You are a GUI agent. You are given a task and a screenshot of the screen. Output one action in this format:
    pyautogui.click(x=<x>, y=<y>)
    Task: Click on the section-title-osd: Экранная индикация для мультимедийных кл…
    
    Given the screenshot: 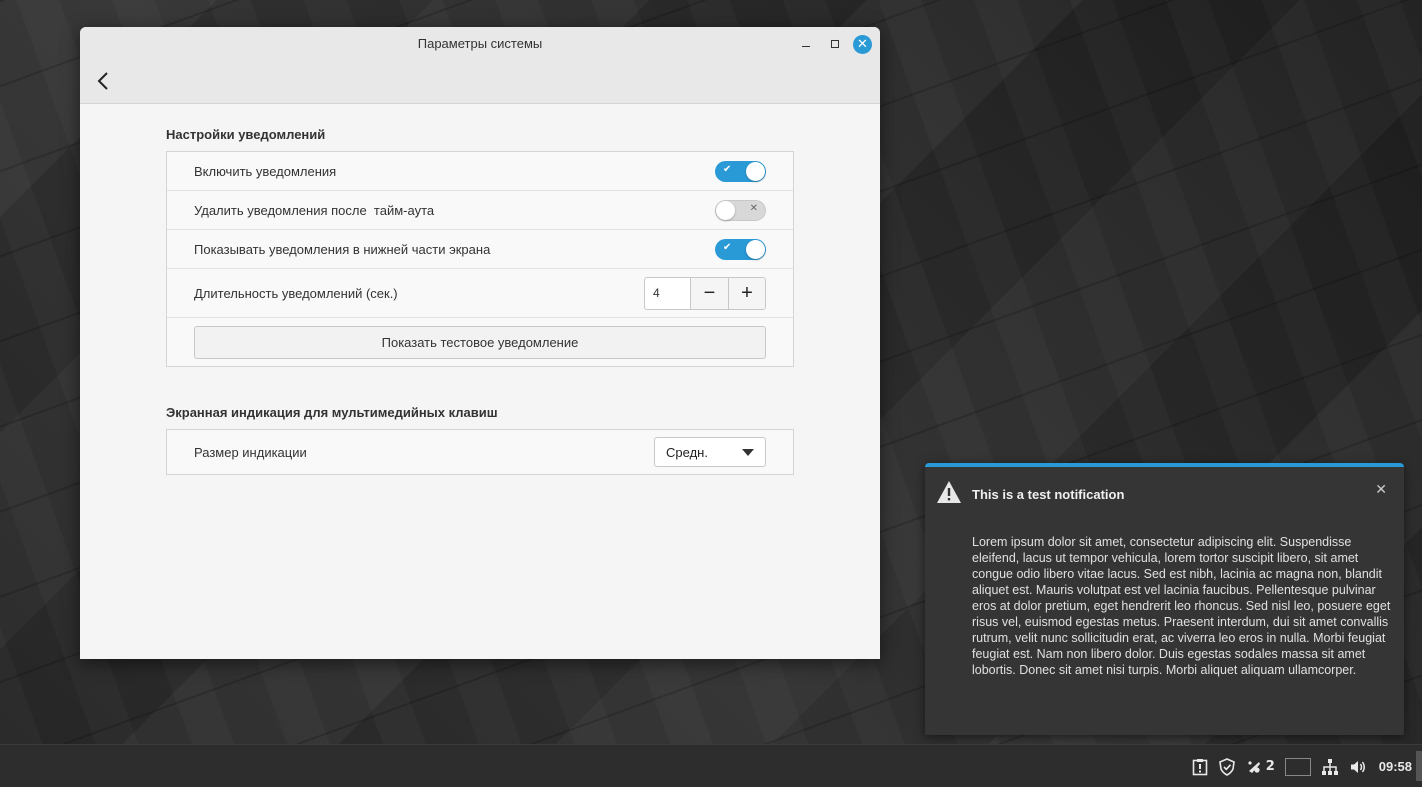 What is the action you would take?
    pyautogui.click(x=332, y=412)
    